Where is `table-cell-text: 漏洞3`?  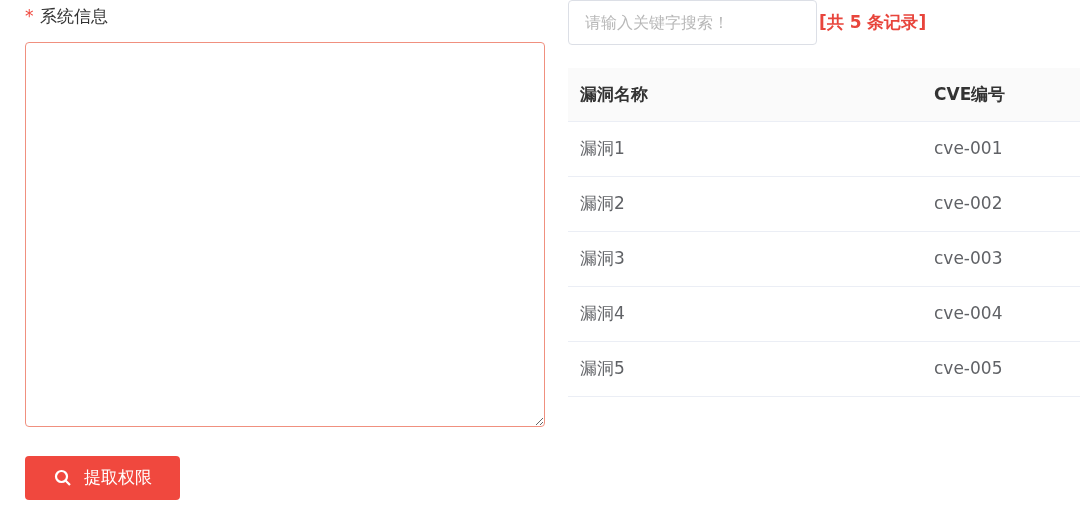
table-cell-text: 漏洞3 is located at coordinates (602, 259).